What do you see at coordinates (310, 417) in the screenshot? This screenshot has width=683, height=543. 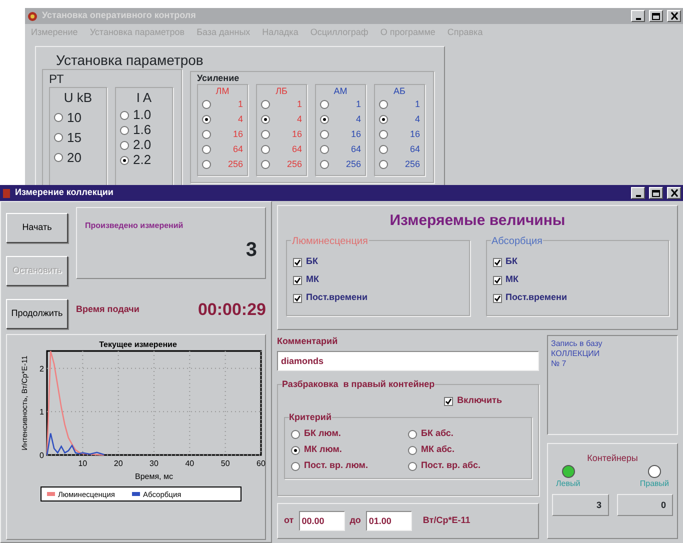 I see `group-title: Критерий` at bounding box center [310, 417].